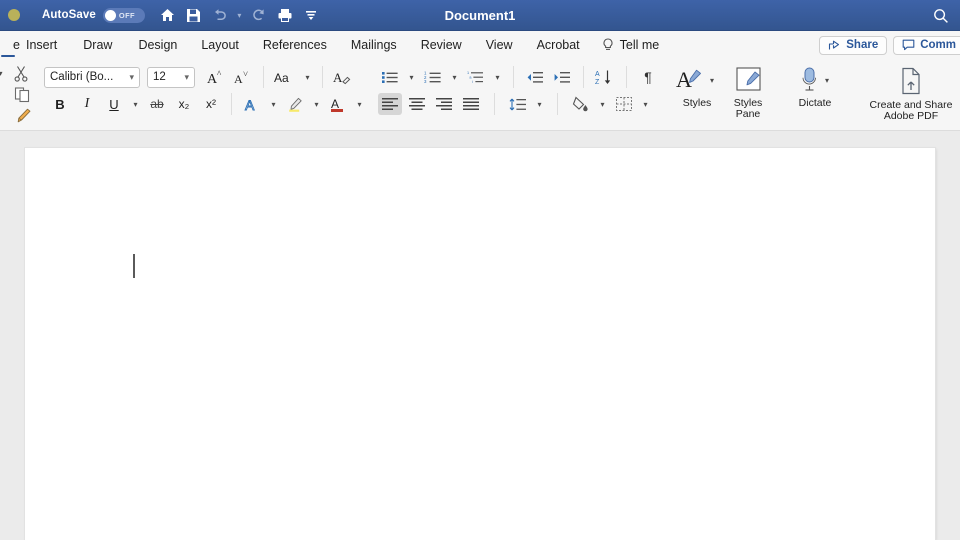 Image resolution: width=960 pixels, height=540 pixels. I want to click on decrease-indent-button, so click(535, 77).